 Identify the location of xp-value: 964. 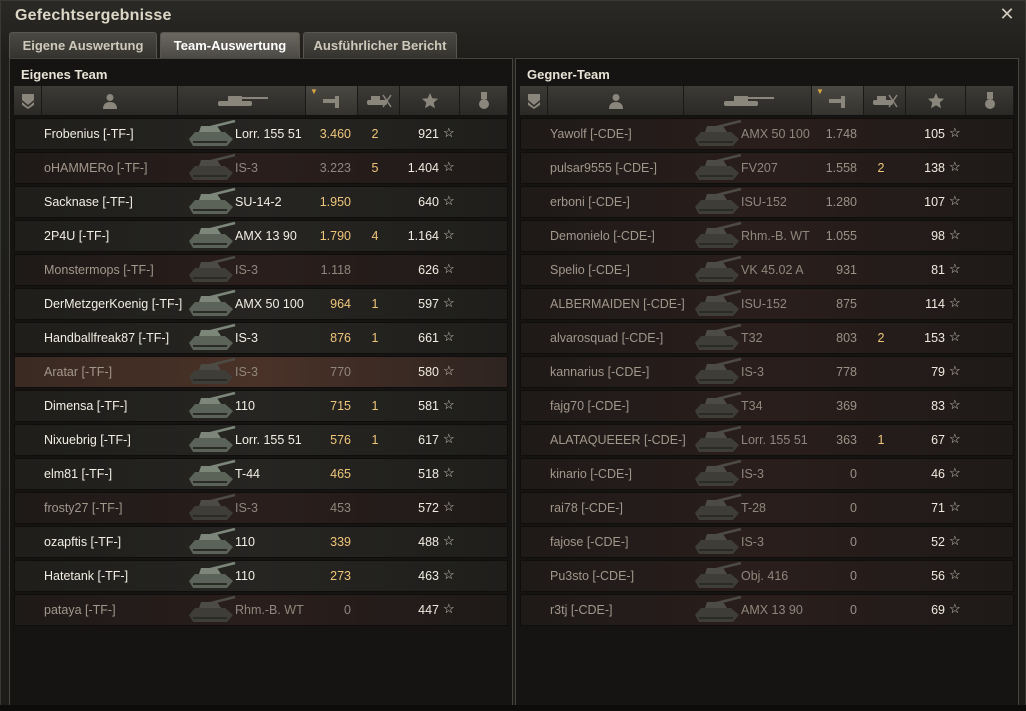
(340, 304).